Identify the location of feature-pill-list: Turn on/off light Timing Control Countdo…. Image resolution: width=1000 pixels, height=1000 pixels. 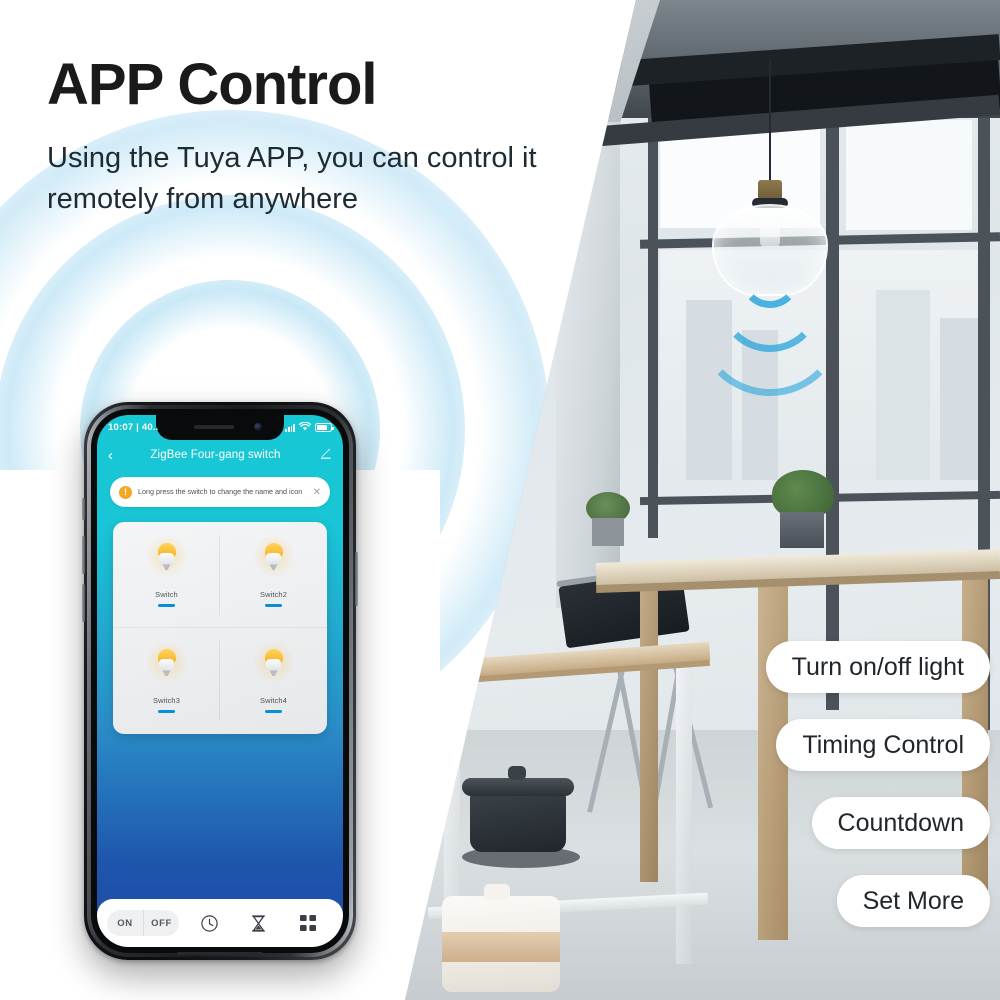
(882, 784).